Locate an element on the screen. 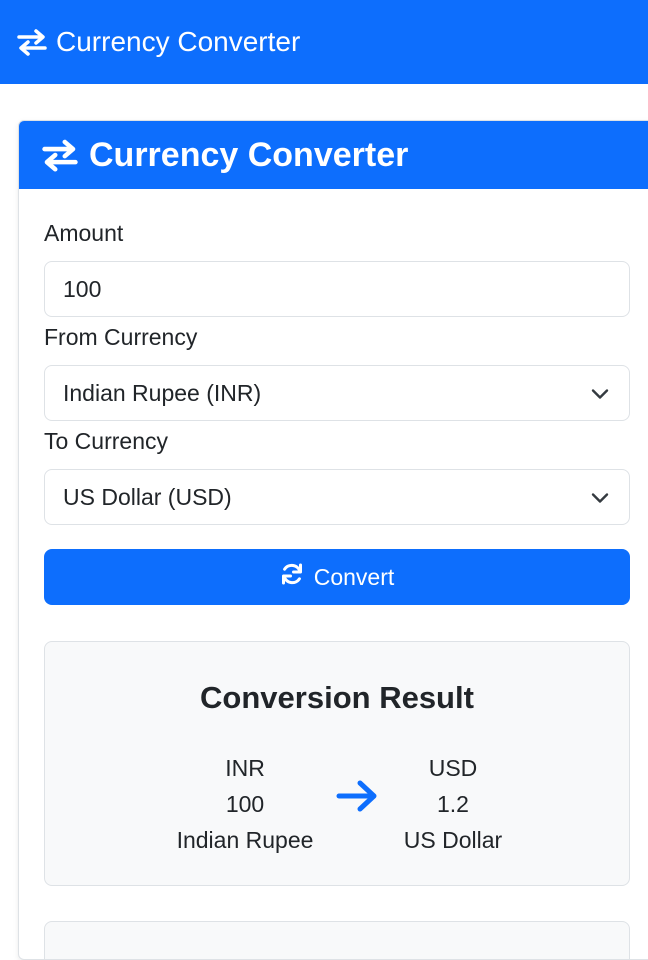  navbar-brand-text: Currency Converter is located at coordinates (178, 41).